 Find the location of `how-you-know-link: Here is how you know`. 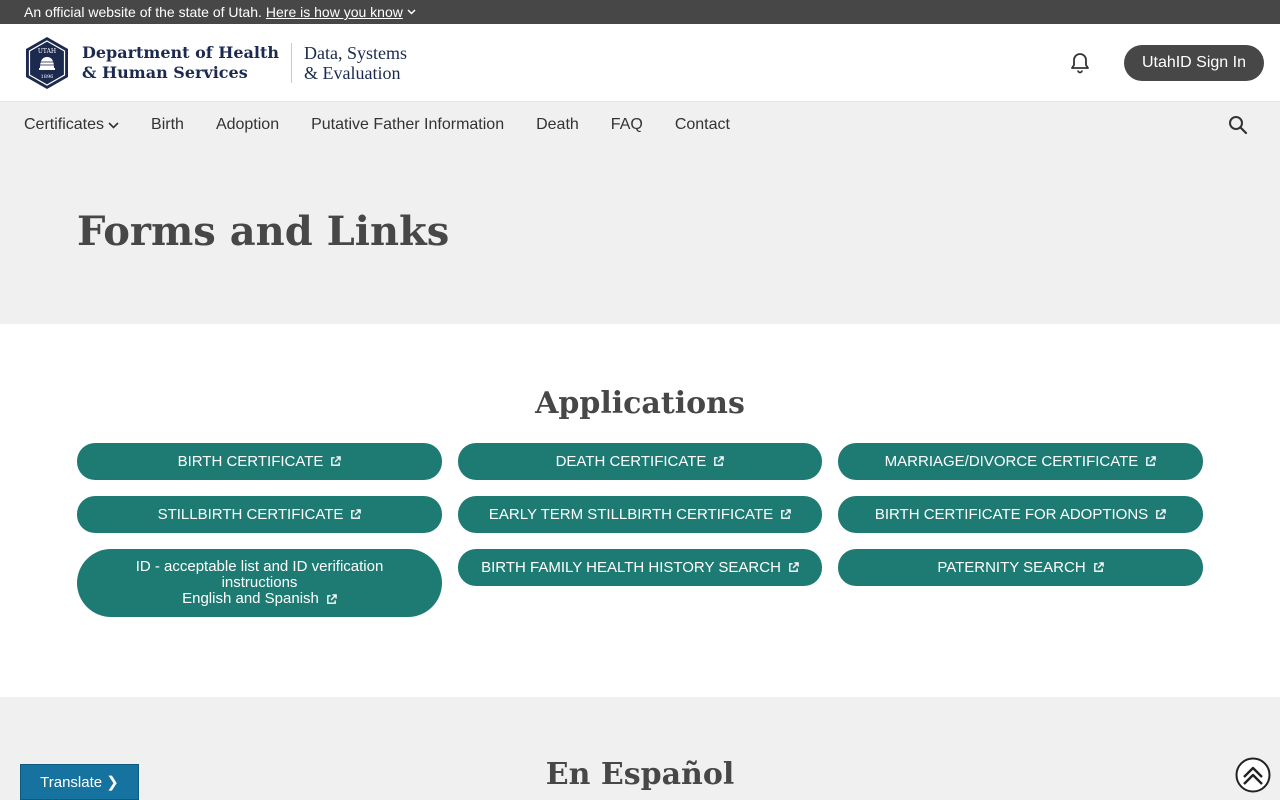

how-you-know-link: Here is how you know is located at coordinates (341, 12).